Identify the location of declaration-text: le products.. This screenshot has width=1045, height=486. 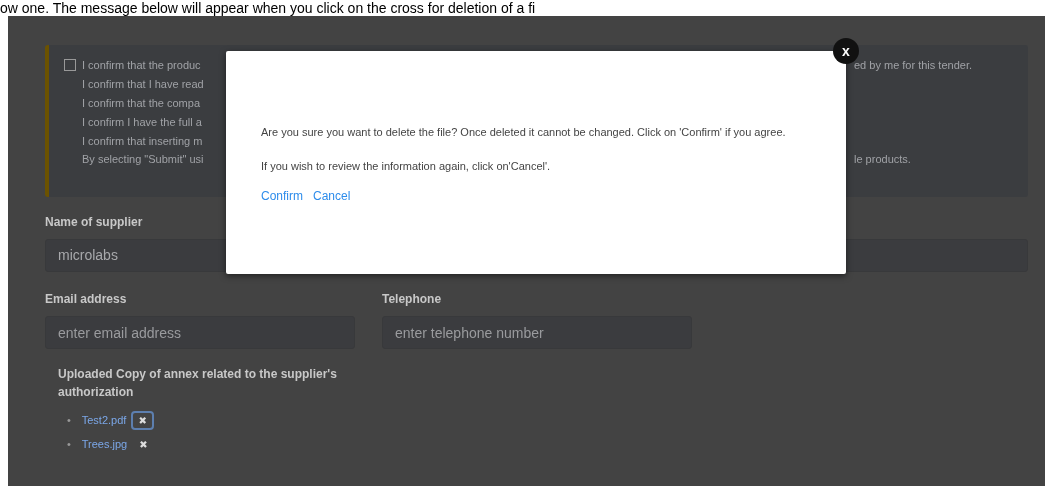
(883, 159).